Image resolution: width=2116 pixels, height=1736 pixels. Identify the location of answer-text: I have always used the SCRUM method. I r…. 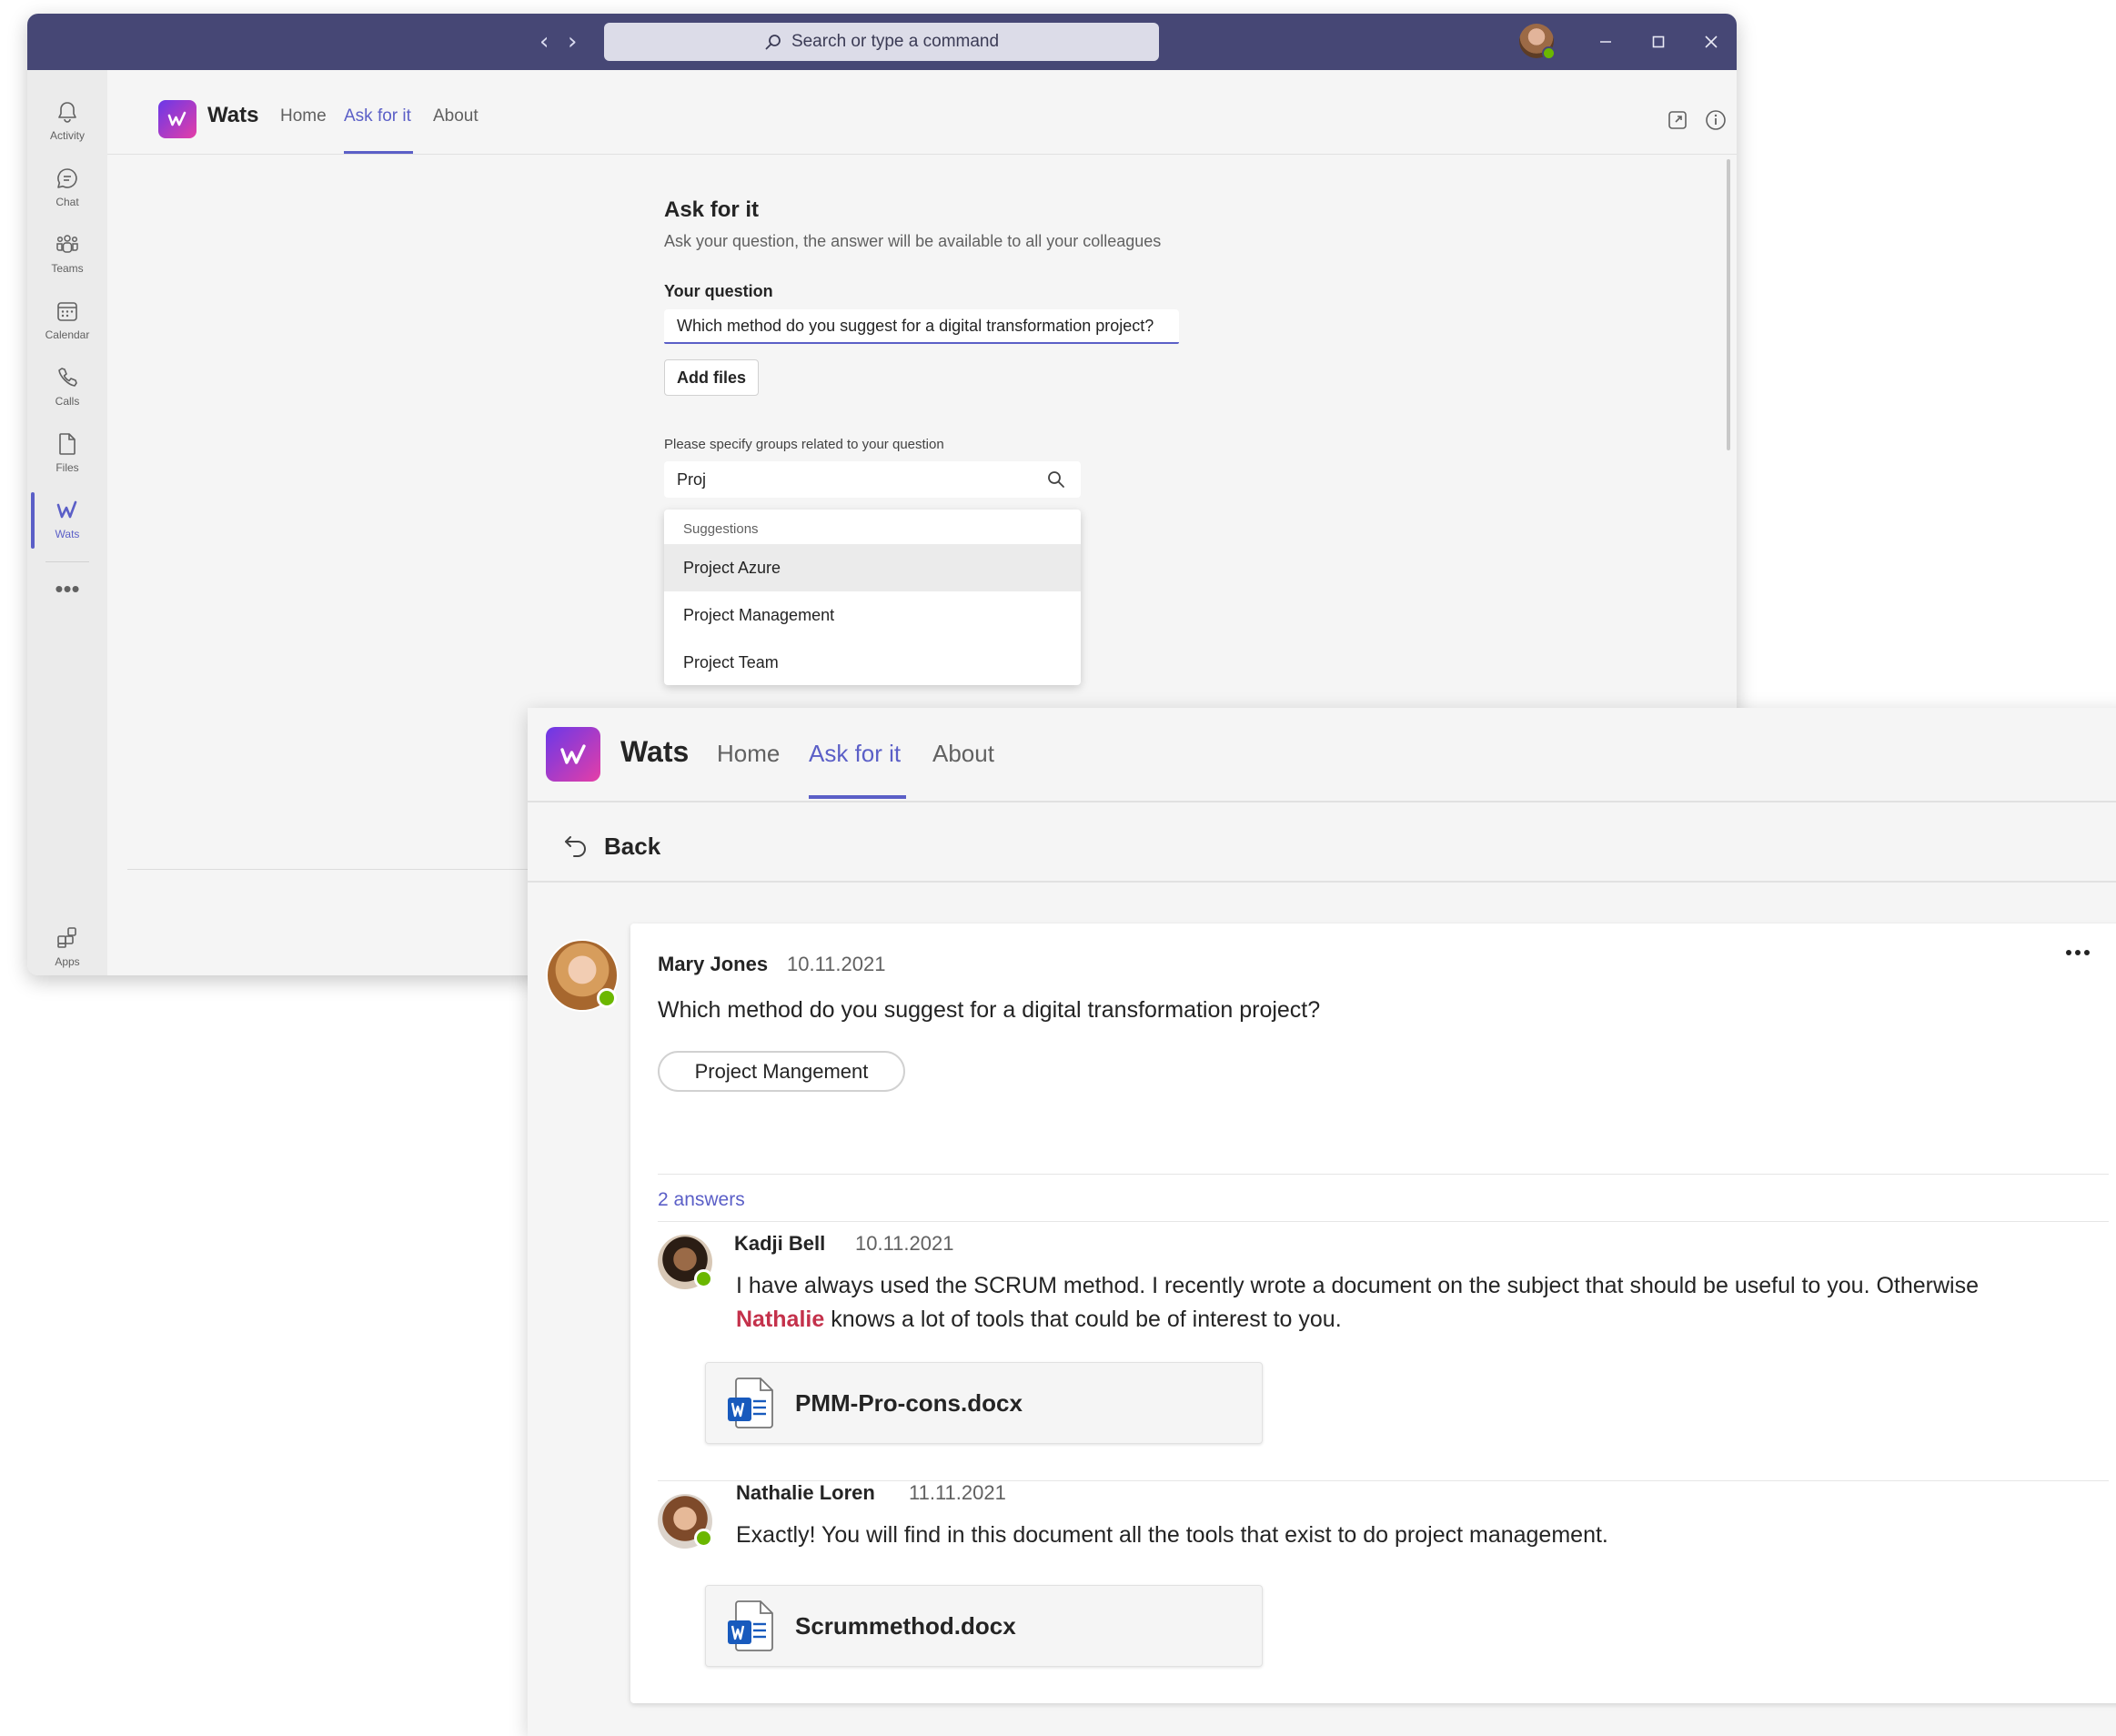
(1418, 1303).